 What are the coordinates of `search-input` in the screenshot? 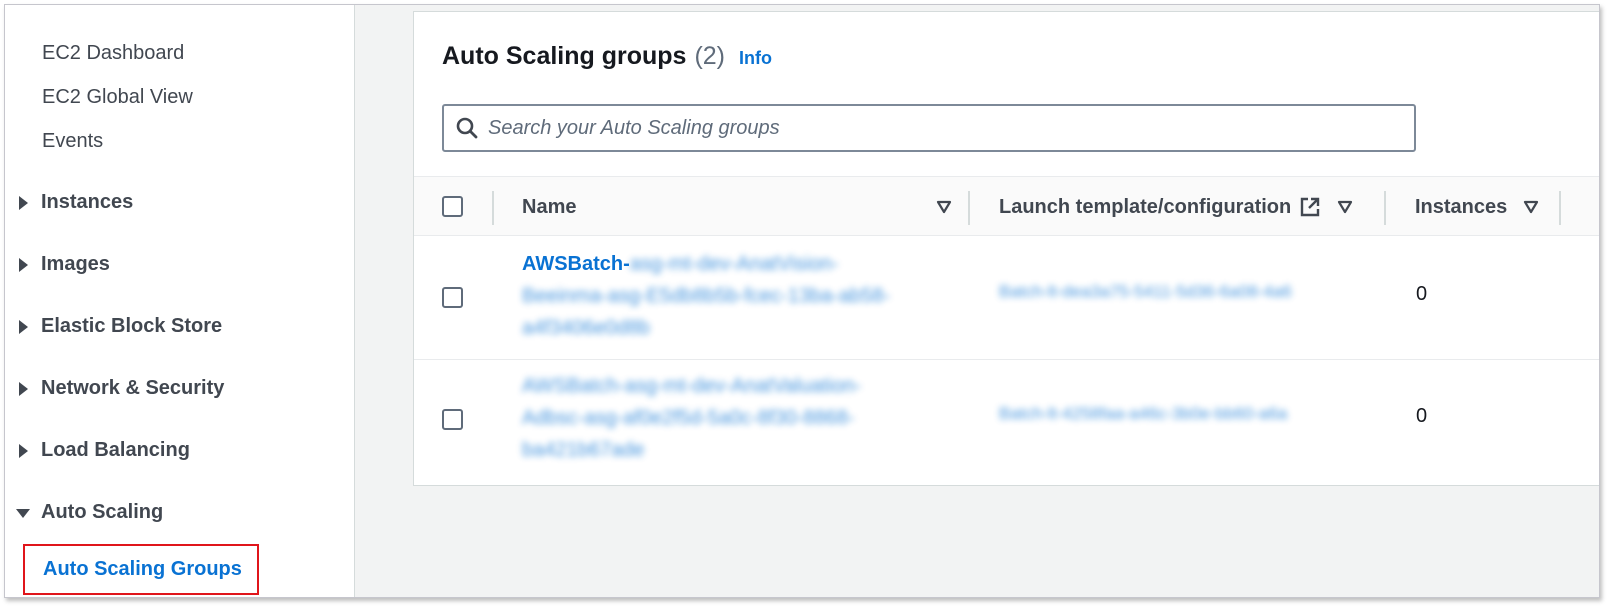 It's located at (951, 128).